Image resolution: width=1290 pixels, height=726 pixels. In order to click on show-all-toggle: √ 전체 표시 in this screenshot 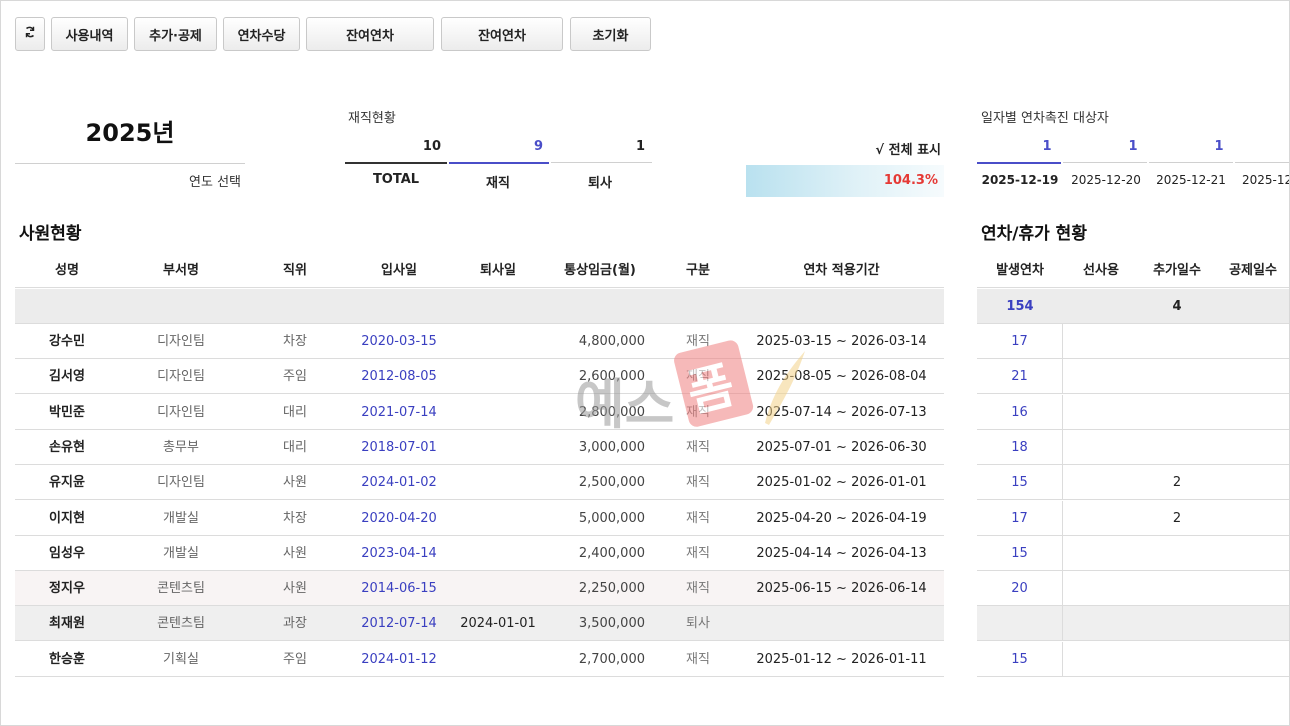, I will do `click(896, 148)`.